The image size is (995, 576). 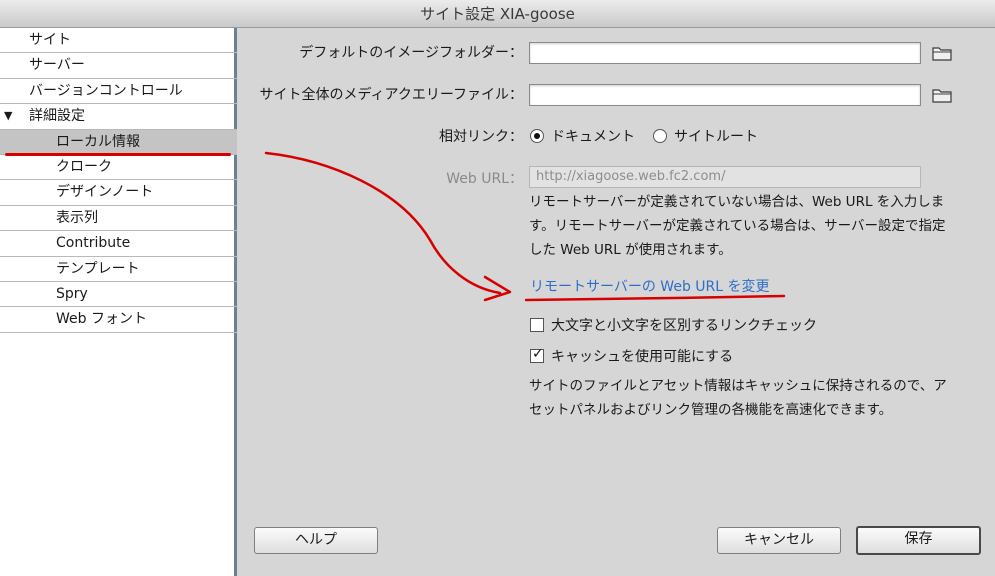 What do you see at coordinates (118, 295) in the screenshot?
I see `sidebar-item-spry: Spry` at bounding box center [118, 295].